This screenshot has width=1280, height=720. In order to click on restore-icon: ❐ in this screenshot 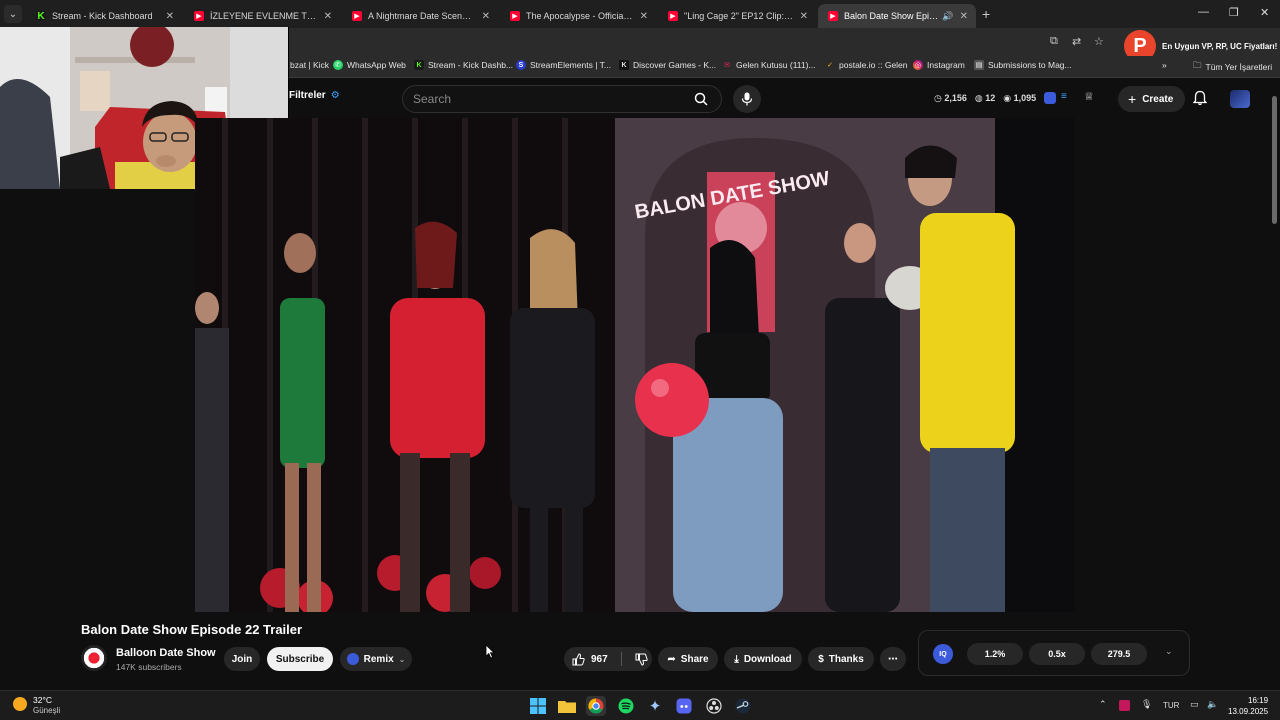, I will do `click(1234, 12)`.